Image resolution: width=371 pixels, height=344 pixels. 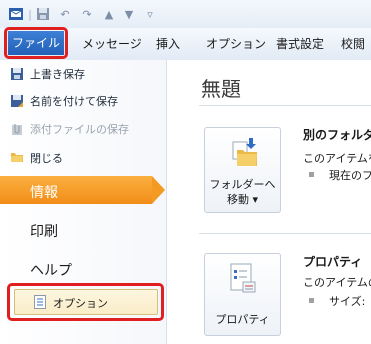 What do you see at coordinates (300, 44) in the screenshot?
I see `tab-format-text: 書式設定` at bounding box center [300, 44].